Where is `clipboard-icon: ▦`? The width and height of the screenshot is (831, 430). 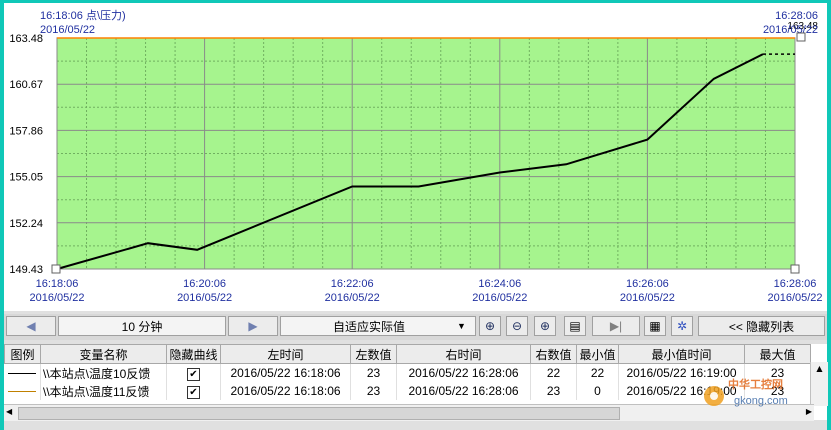
clipboard-icon: ▦ is located at coordinates (655, 326).